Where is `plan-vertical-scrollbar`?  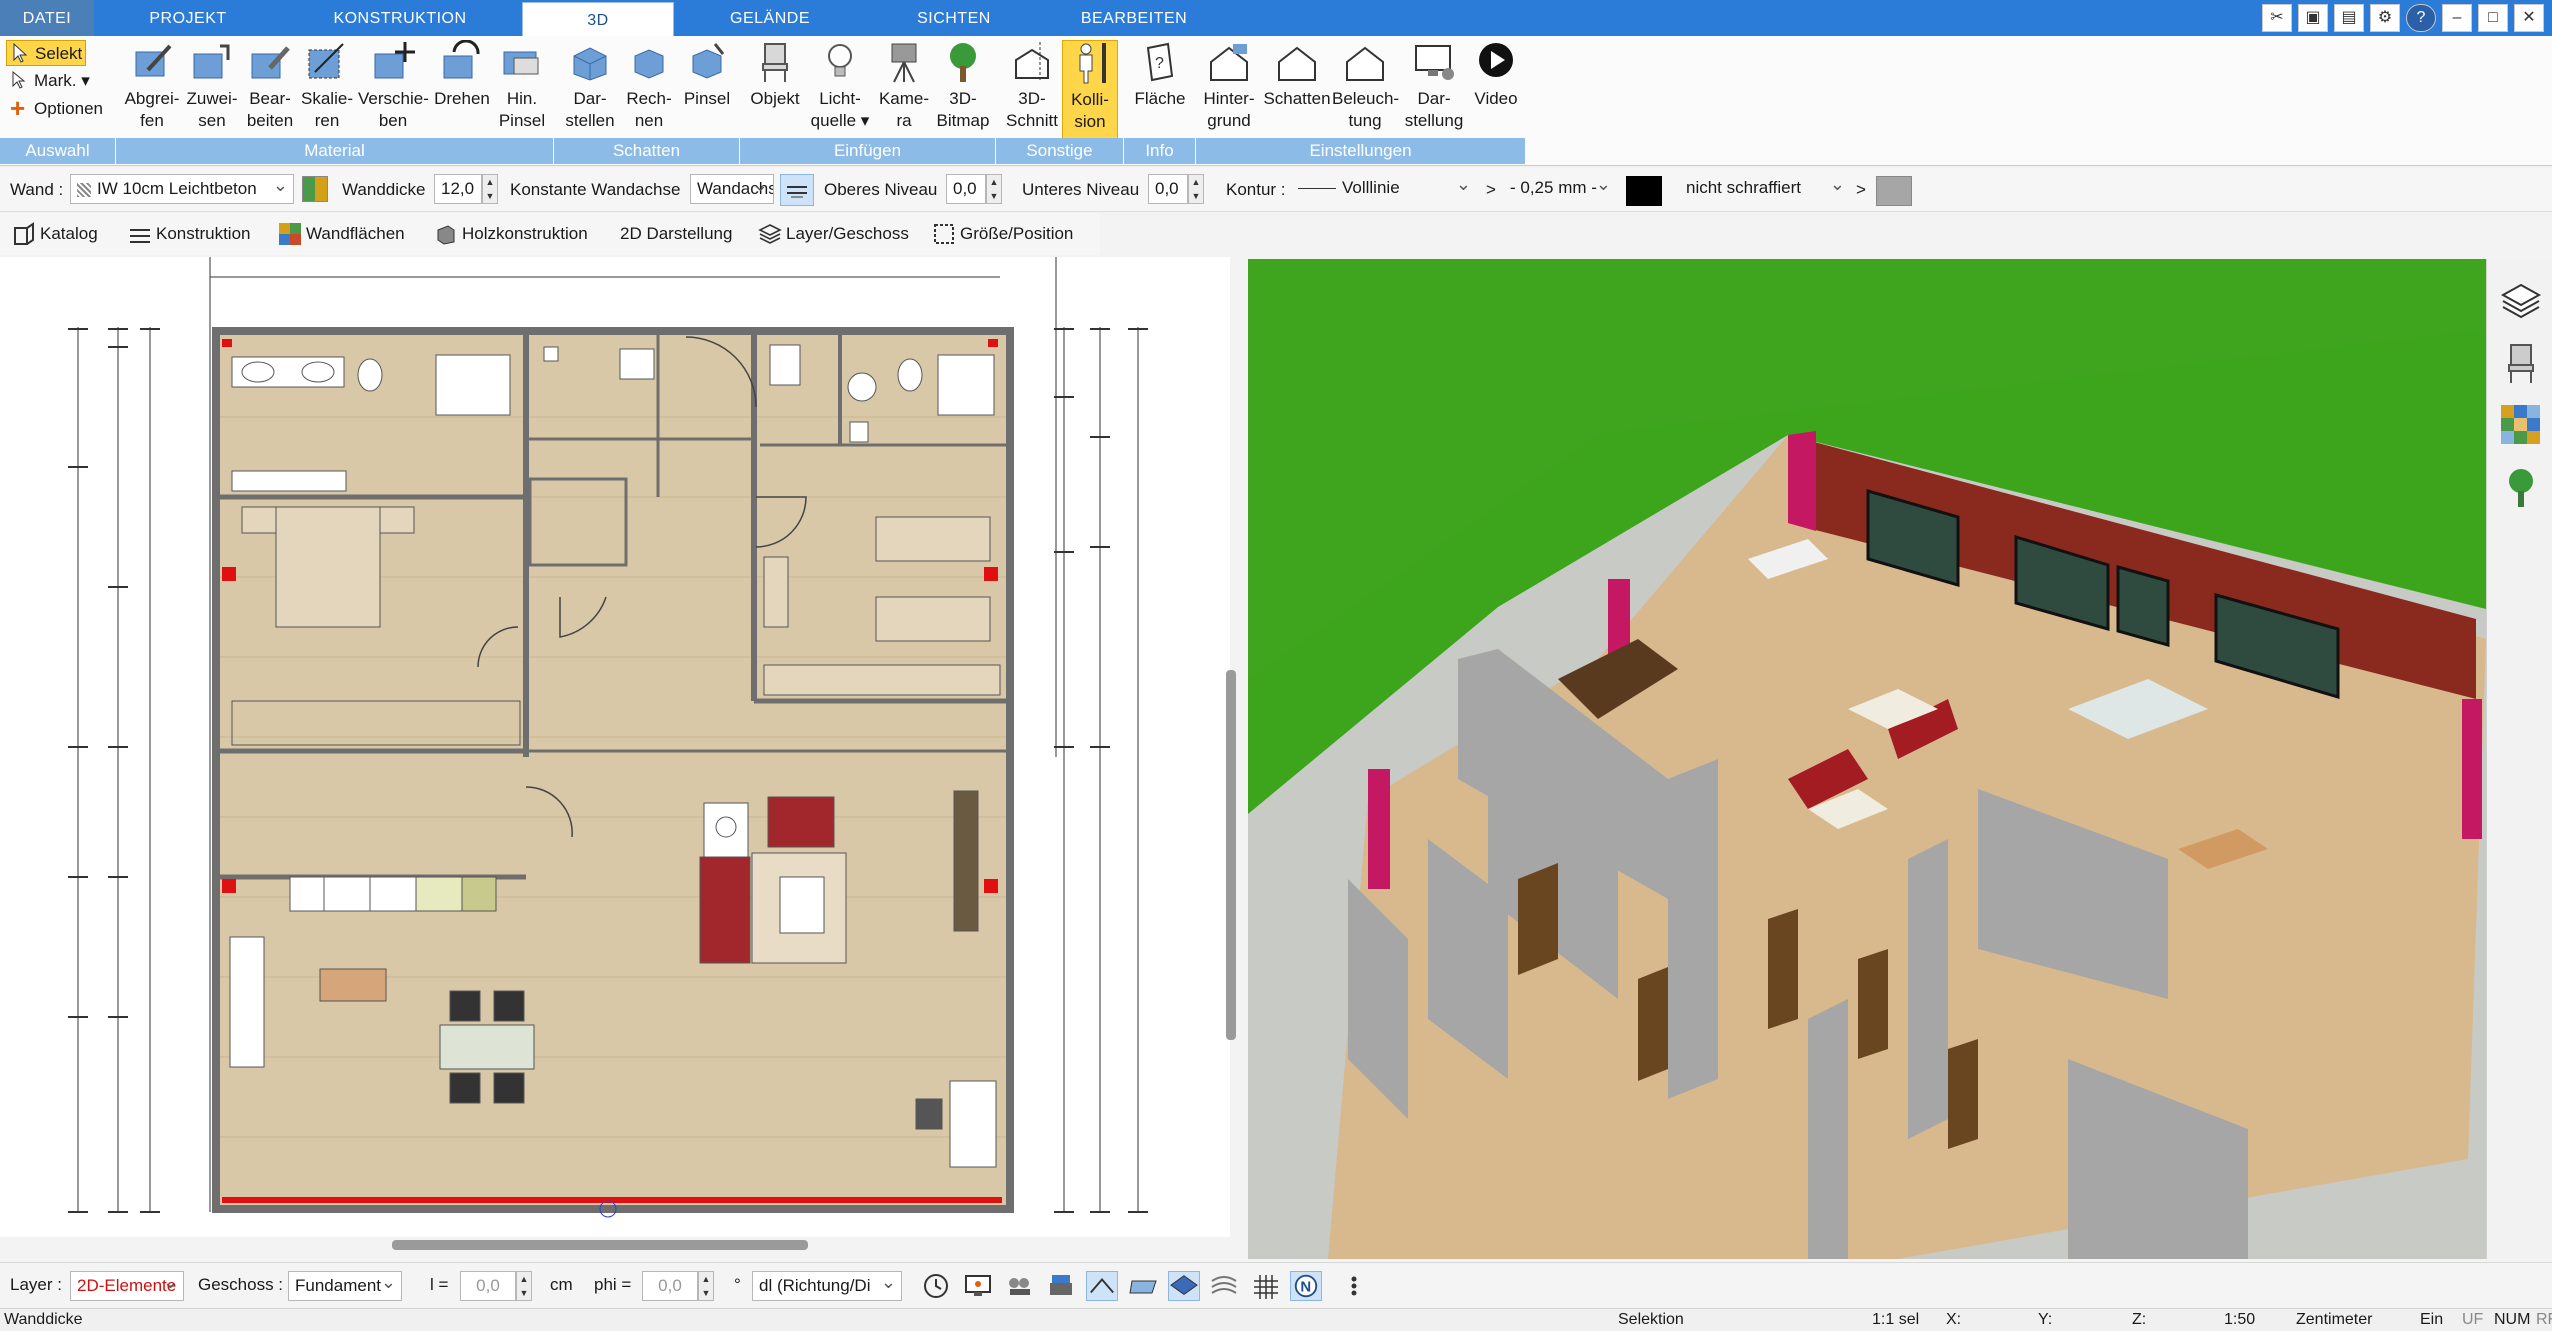 plan-vertical-scrollbar is located at coordinates (1231, 855).